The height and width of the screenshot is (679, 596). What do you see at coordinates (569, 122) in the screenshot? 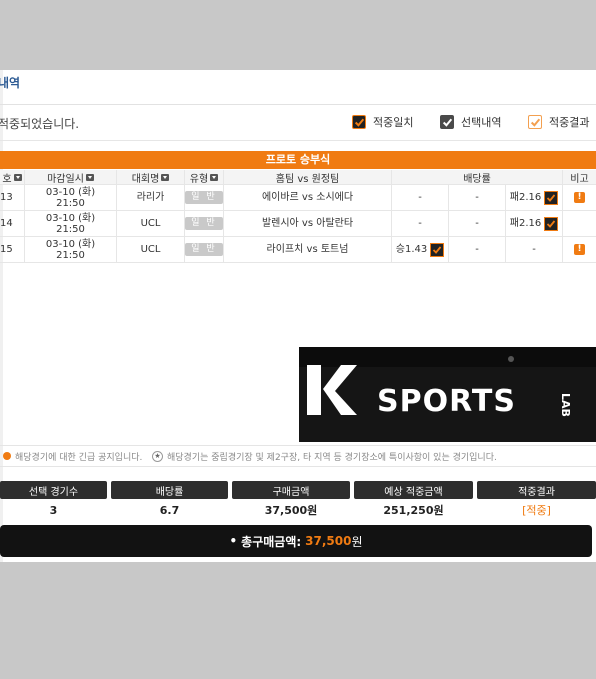
I see `legend-result-label: 적중결과` at bounding box center [569, 122].